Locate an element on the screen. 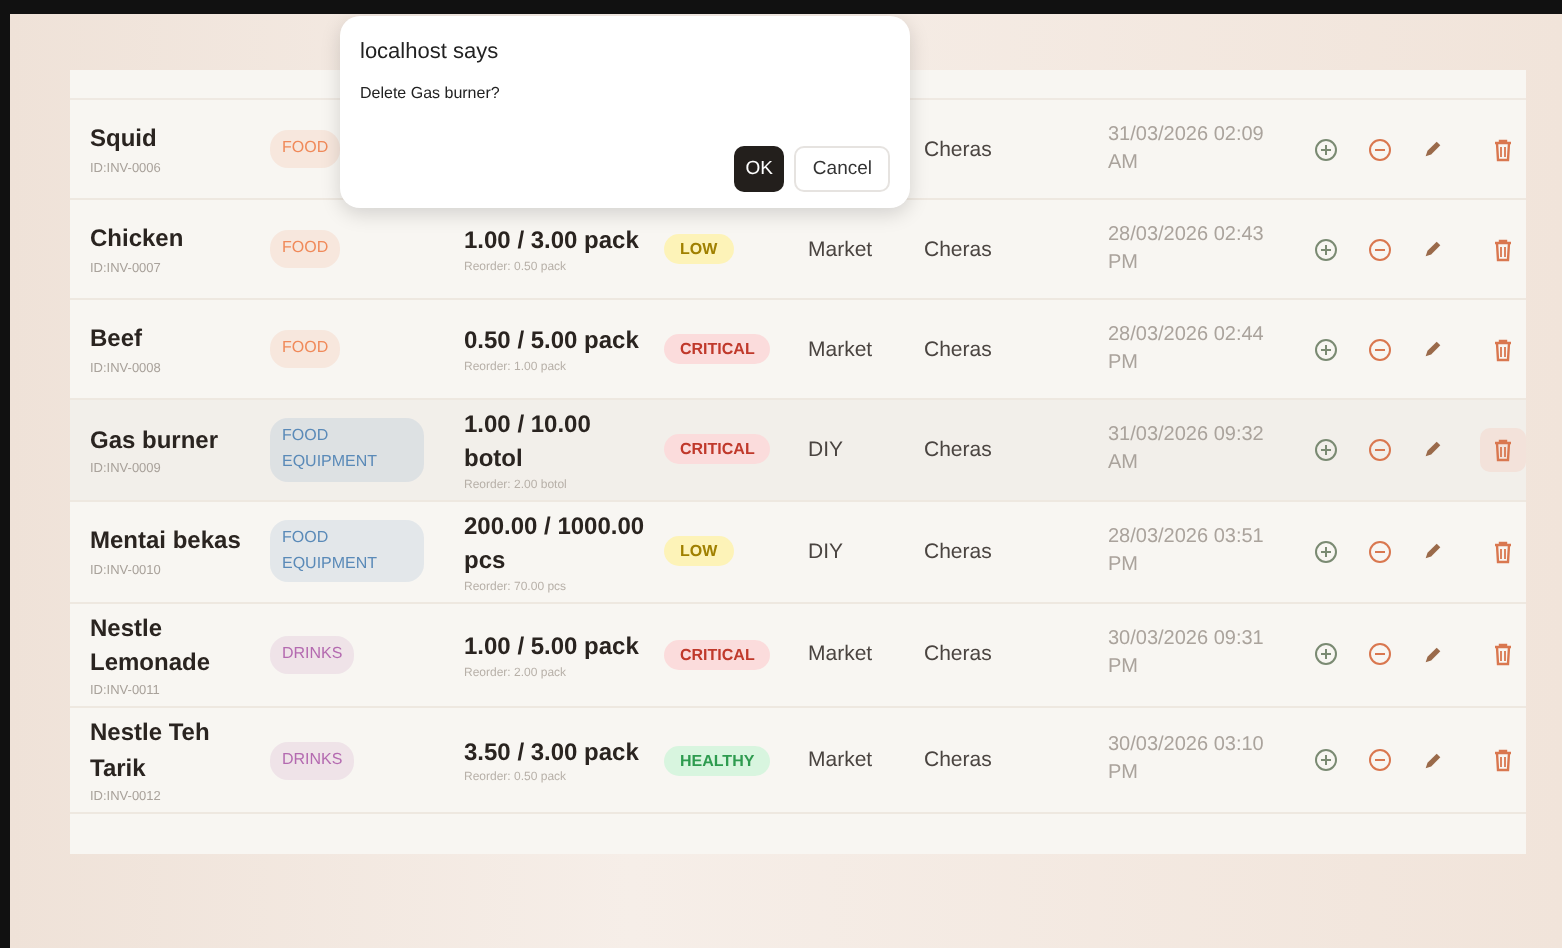  stock-quantity: 1.00 / 3.00 pack is located at coordinates (552, 241).